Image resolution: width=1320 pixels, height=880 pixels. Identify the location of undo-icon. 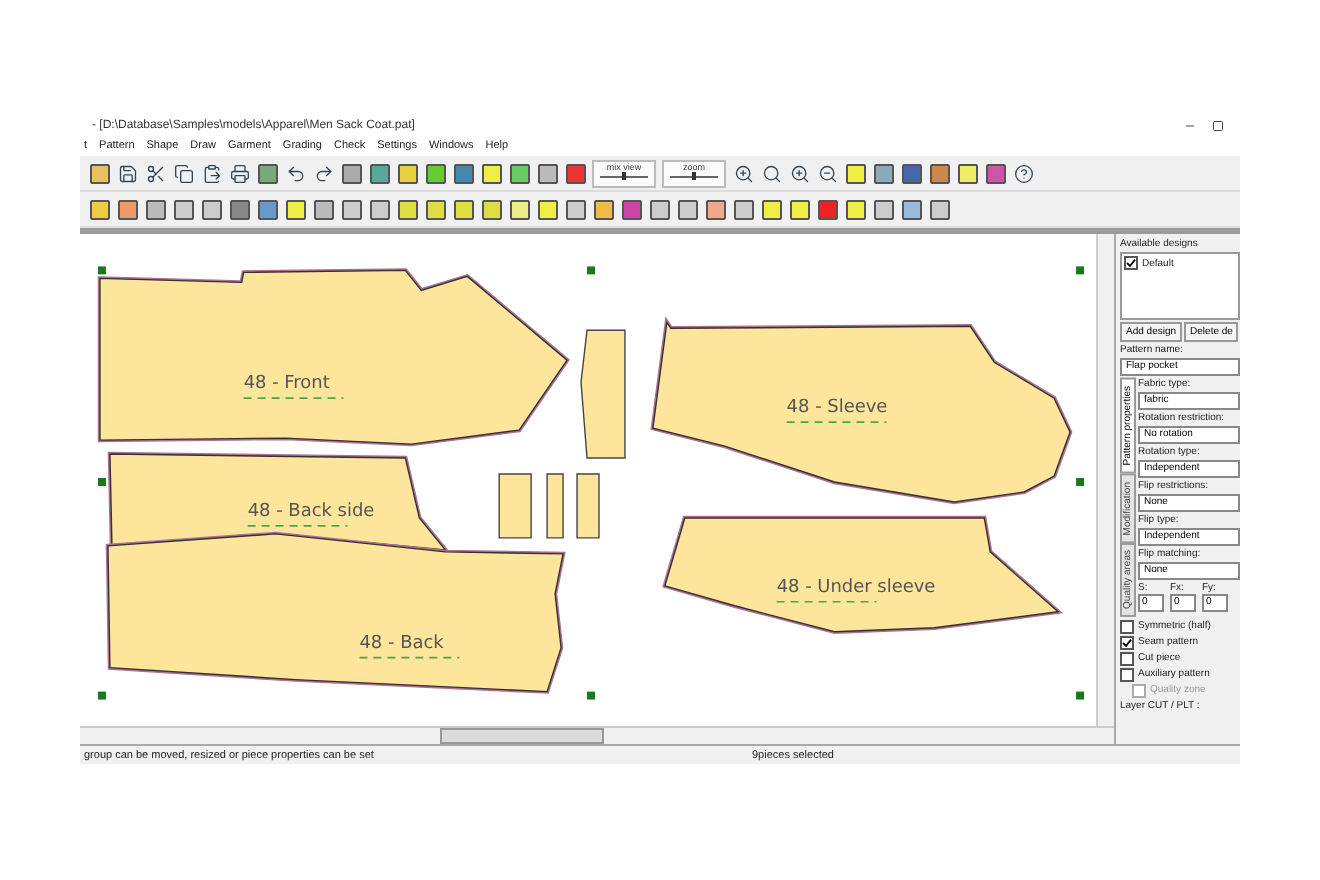
(295, 173).